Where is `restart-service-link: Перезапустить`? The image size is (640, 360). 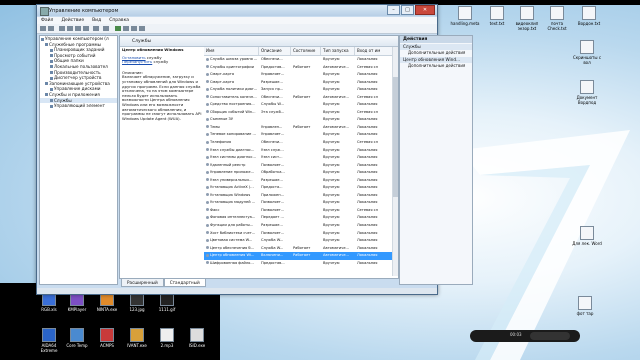
restart-service-link: Перезапустить is located at coordinates (137, 61).